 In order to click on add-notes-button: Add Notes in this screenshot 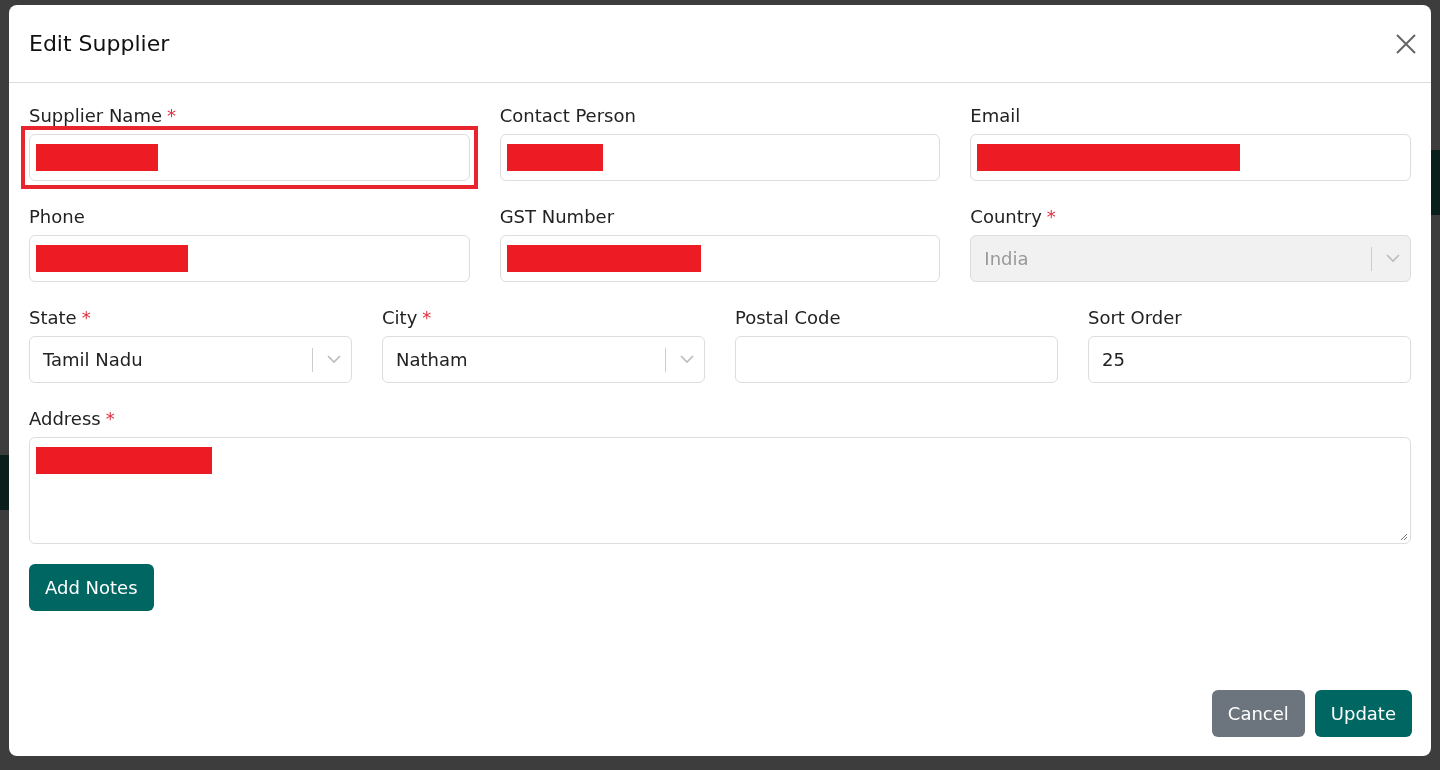, I will do `click(91, 587)`.